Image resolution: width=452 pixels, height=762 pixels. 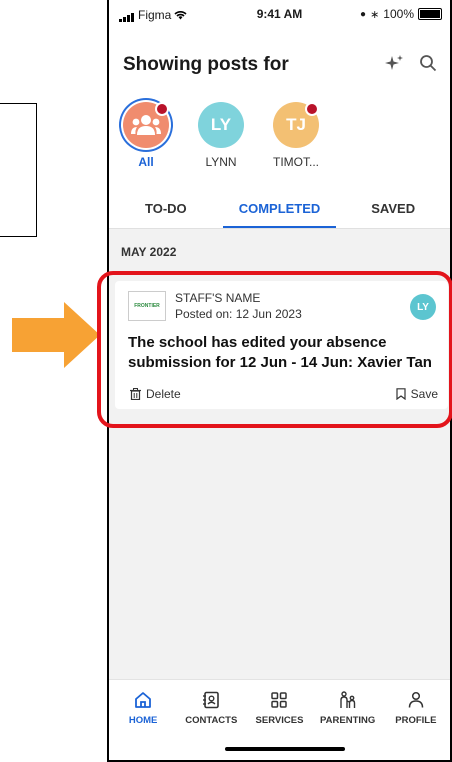 What do you see at coordinates (348, 720) in the screenshot?
I see `nav-label: PARENTING` at bounding box center [348, 720].